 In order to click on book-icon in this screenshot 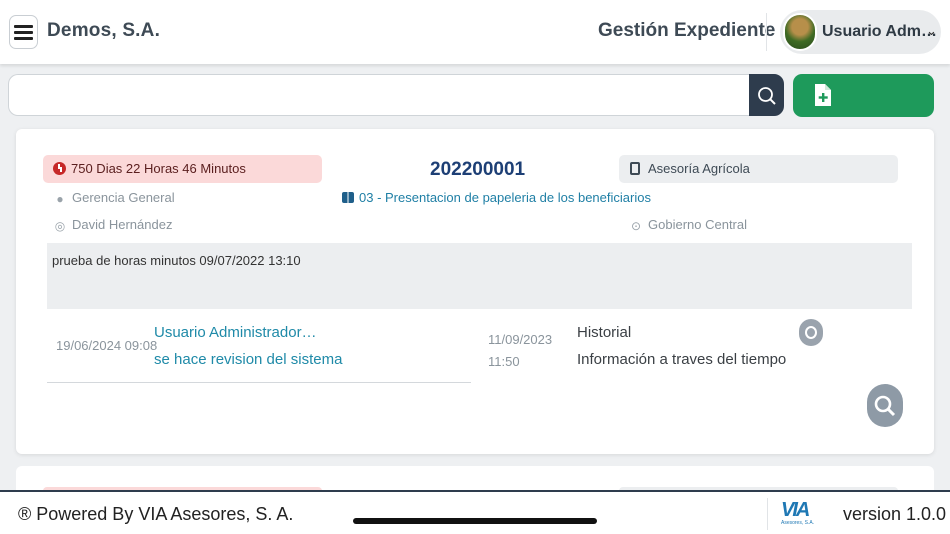, I will do `click(635, 168)`.